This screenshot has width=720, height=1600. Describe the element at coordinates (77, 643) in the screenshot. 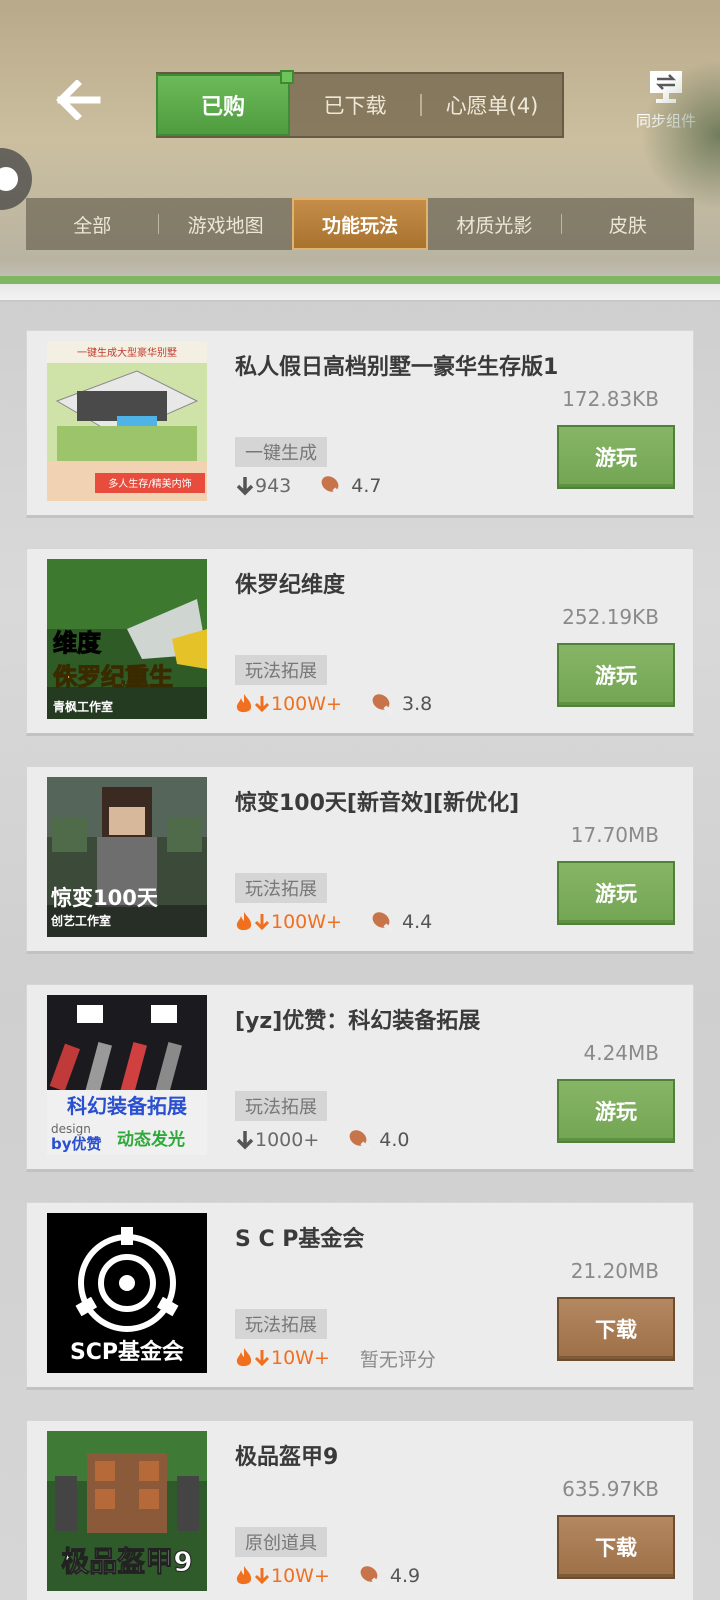

I see `thumb-caption: 维度` at that location.